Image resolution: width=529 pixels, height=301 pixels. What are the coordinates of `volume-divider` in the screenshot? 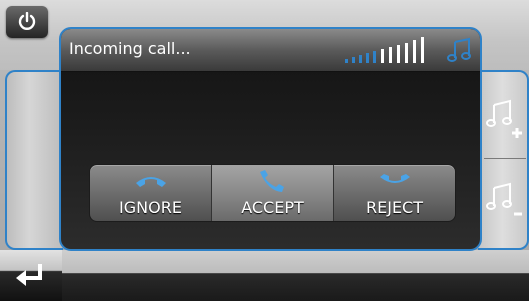 It's located at (505, 158).